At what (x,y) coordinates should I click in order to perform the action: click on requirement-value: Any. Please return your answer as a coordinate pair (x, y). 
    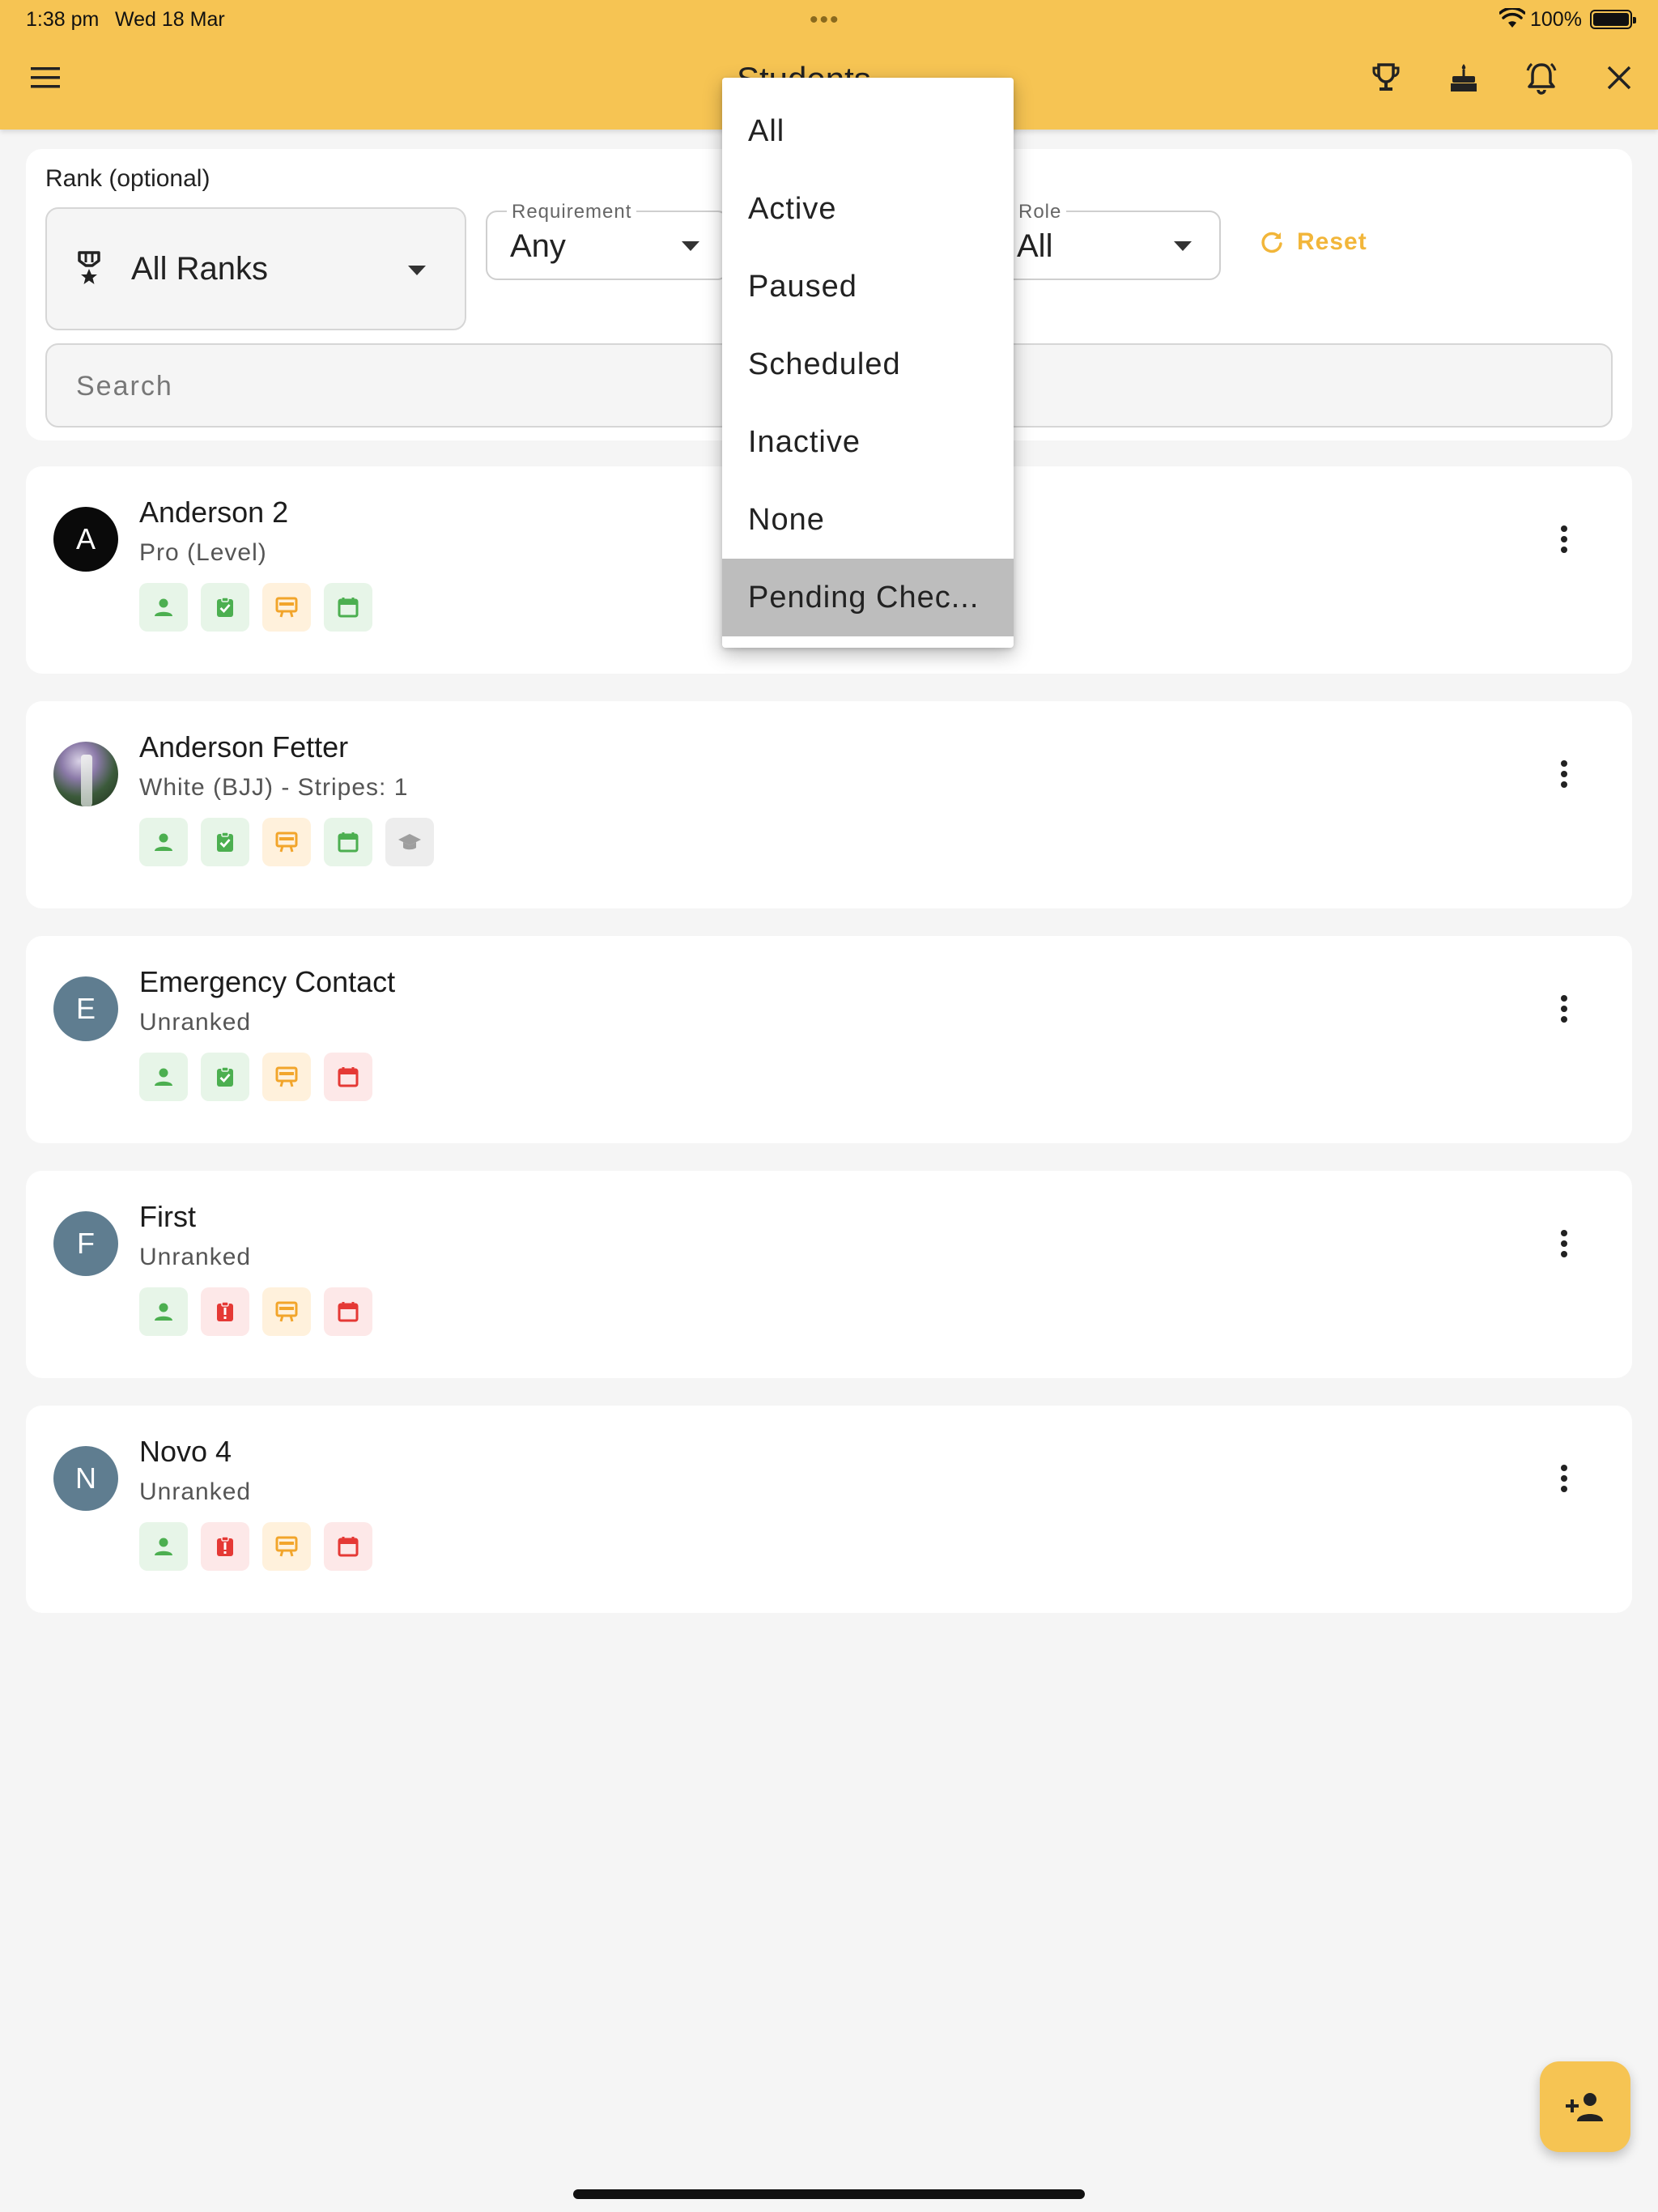
    Looking at the image, I should click on (538, 246).